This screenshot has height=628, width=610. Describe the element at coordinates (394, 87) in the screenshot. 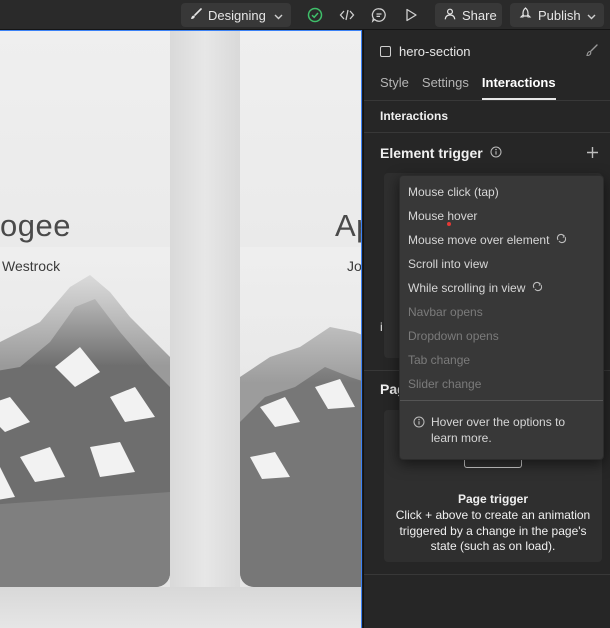

I see `tab-style: Style` at that location.